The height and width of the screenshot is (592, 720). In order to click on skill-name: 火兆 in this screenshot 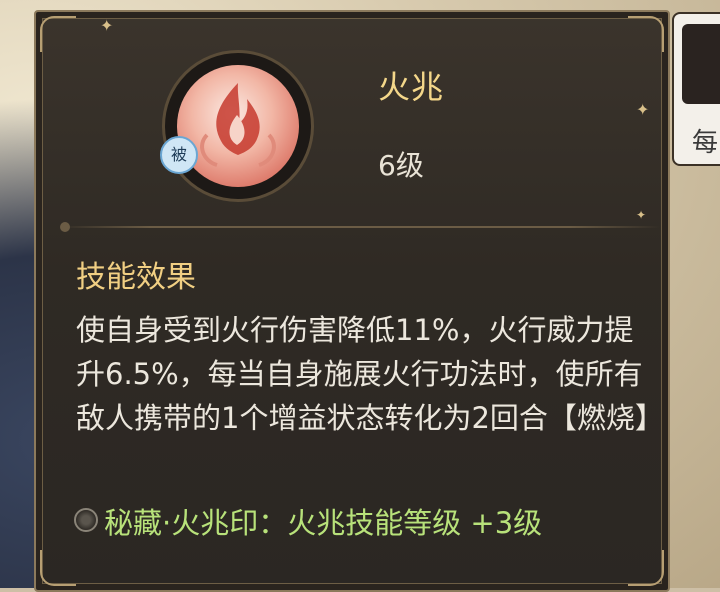, I will do `click(411, 87)`.